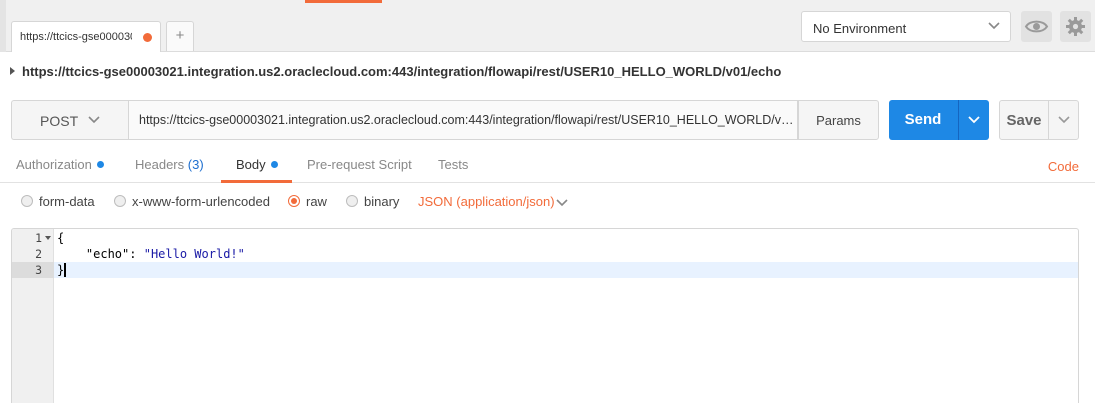 This screenshot has width=1095, height=403. What do you see at coordinates (1048, 120) in the screenshot?
I see `save-divider` at bounding box center [1048, 120].